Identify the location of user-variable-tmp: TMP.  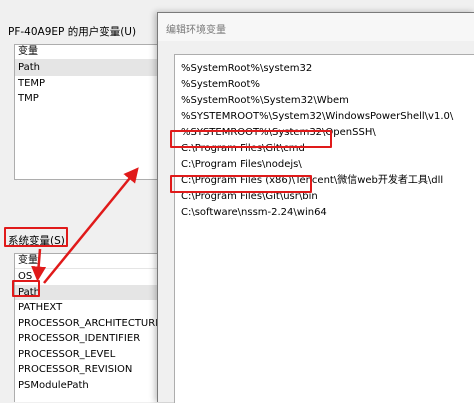
(90, 99).